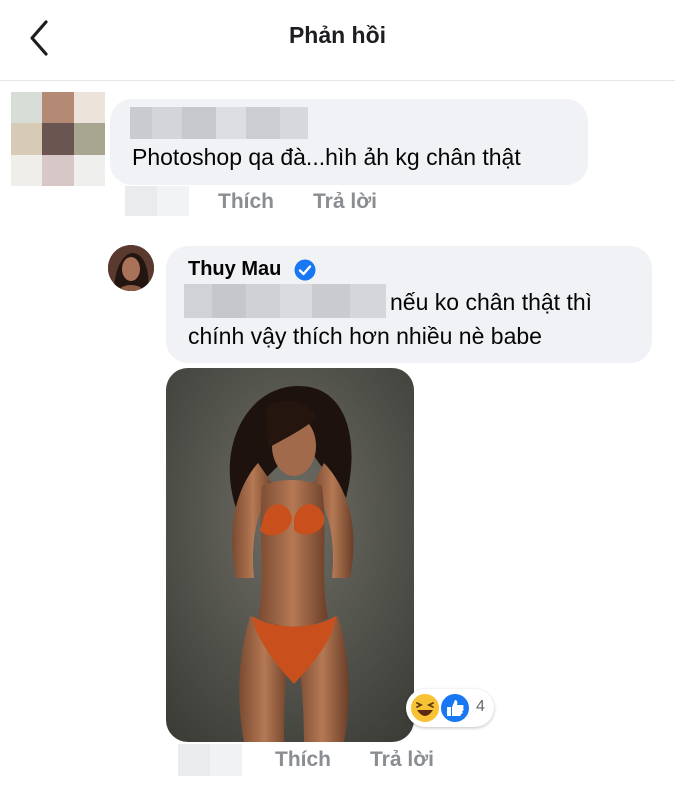 Image resolution: width=675 pixels, height=789 pixels. What do you see at coordinates (480, 706) in the screenshot?
I see `reaction-count: 4` at bounding box center [480, 706].